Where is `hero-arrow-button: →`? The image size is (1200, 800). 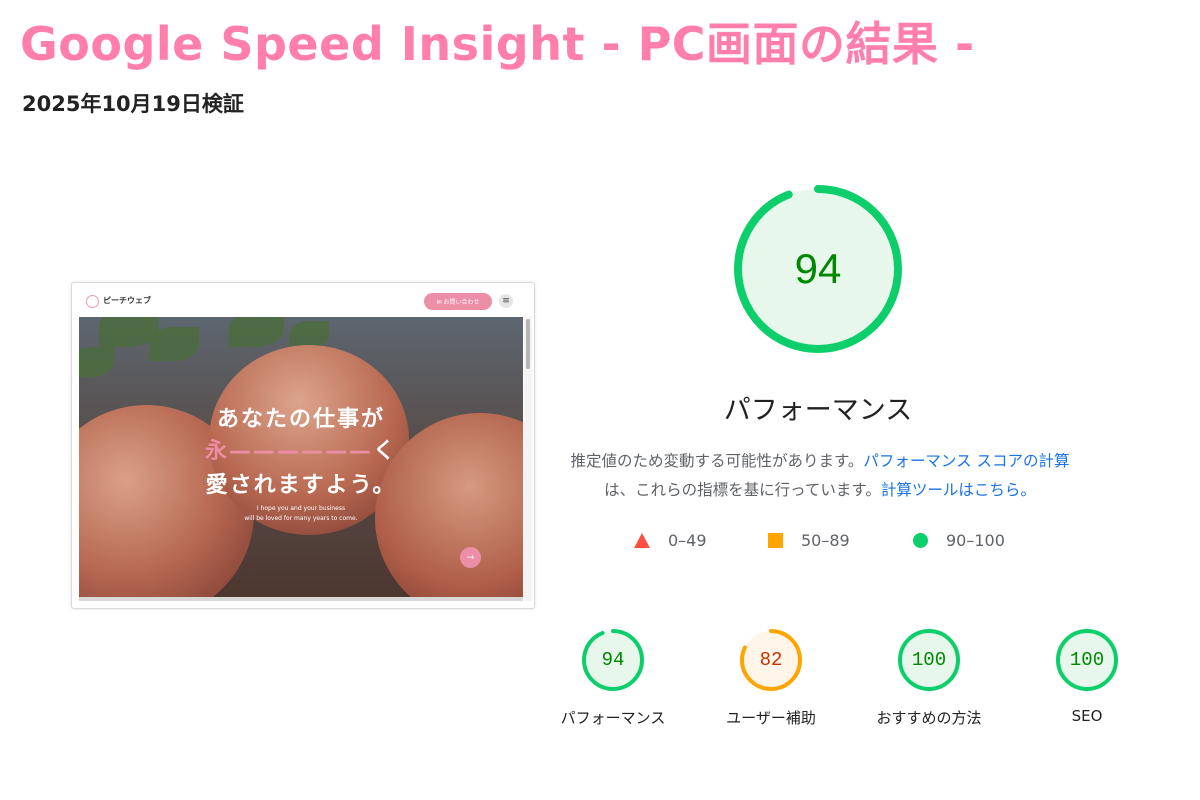
hero-arrow-button: → is located at coordinates (470, 557).